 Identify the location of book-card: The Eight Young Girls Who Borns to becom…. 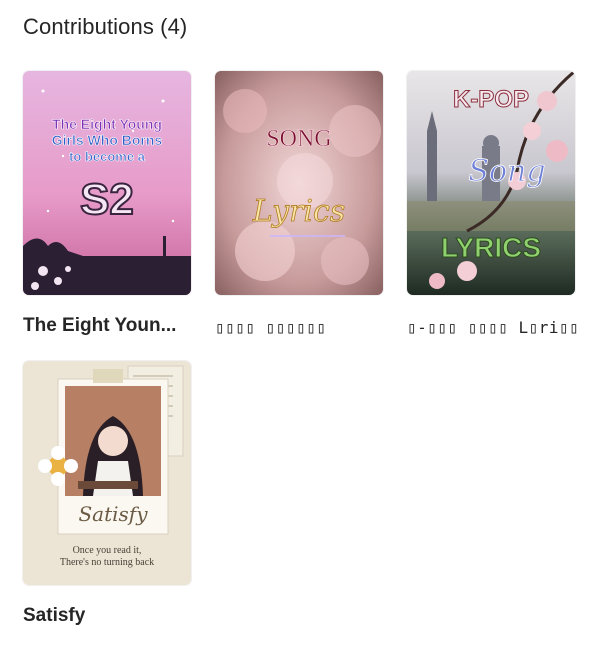
(107, 203).